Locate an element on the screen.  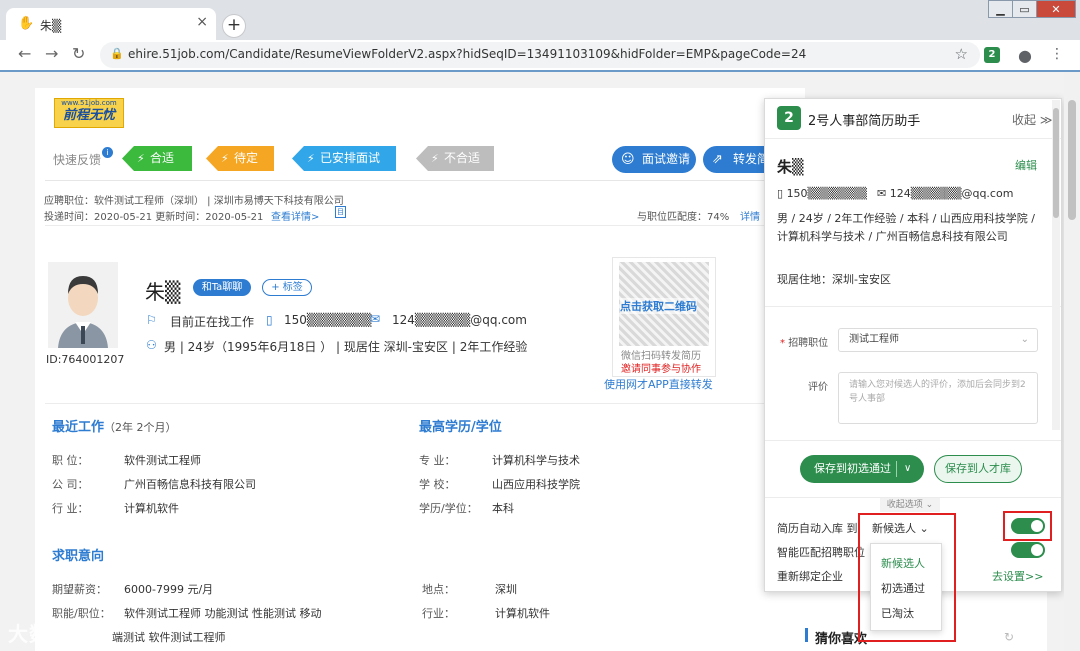
account-icon: ● is located at coordinates (1025, 55).